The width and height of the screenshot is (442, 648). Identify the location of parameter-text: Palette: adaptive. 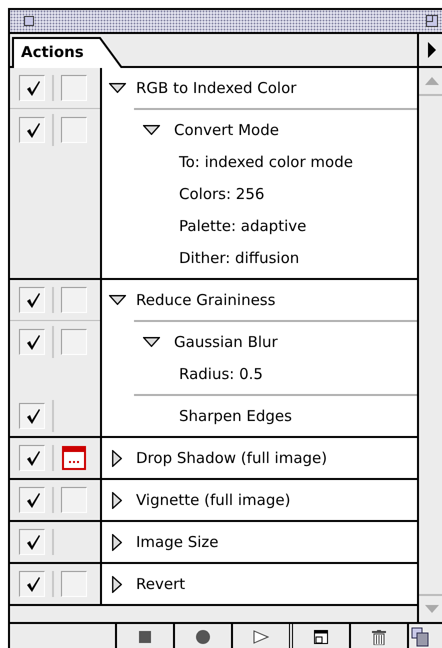
(242, 226).